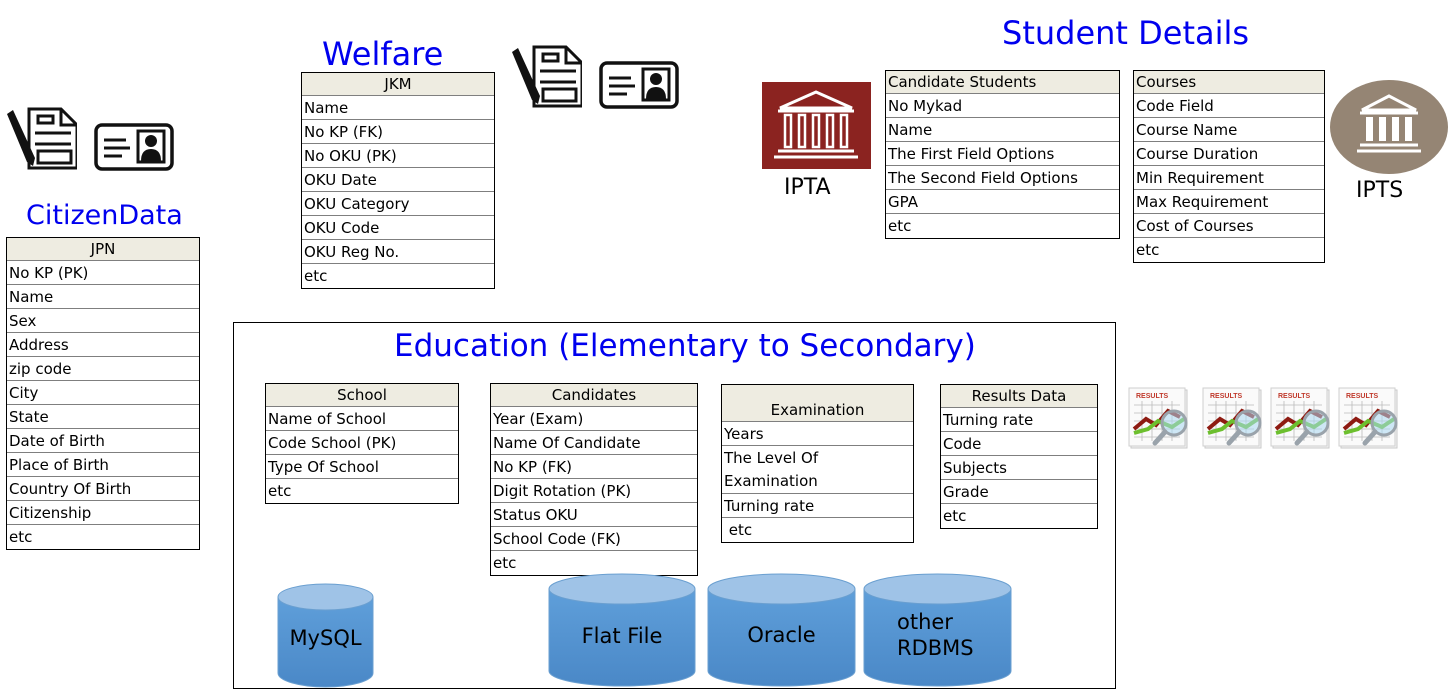 Image resolution: width=1448 pixels, height=692 pixels. I want to click on ipta-university-icon, so click(816, 125).